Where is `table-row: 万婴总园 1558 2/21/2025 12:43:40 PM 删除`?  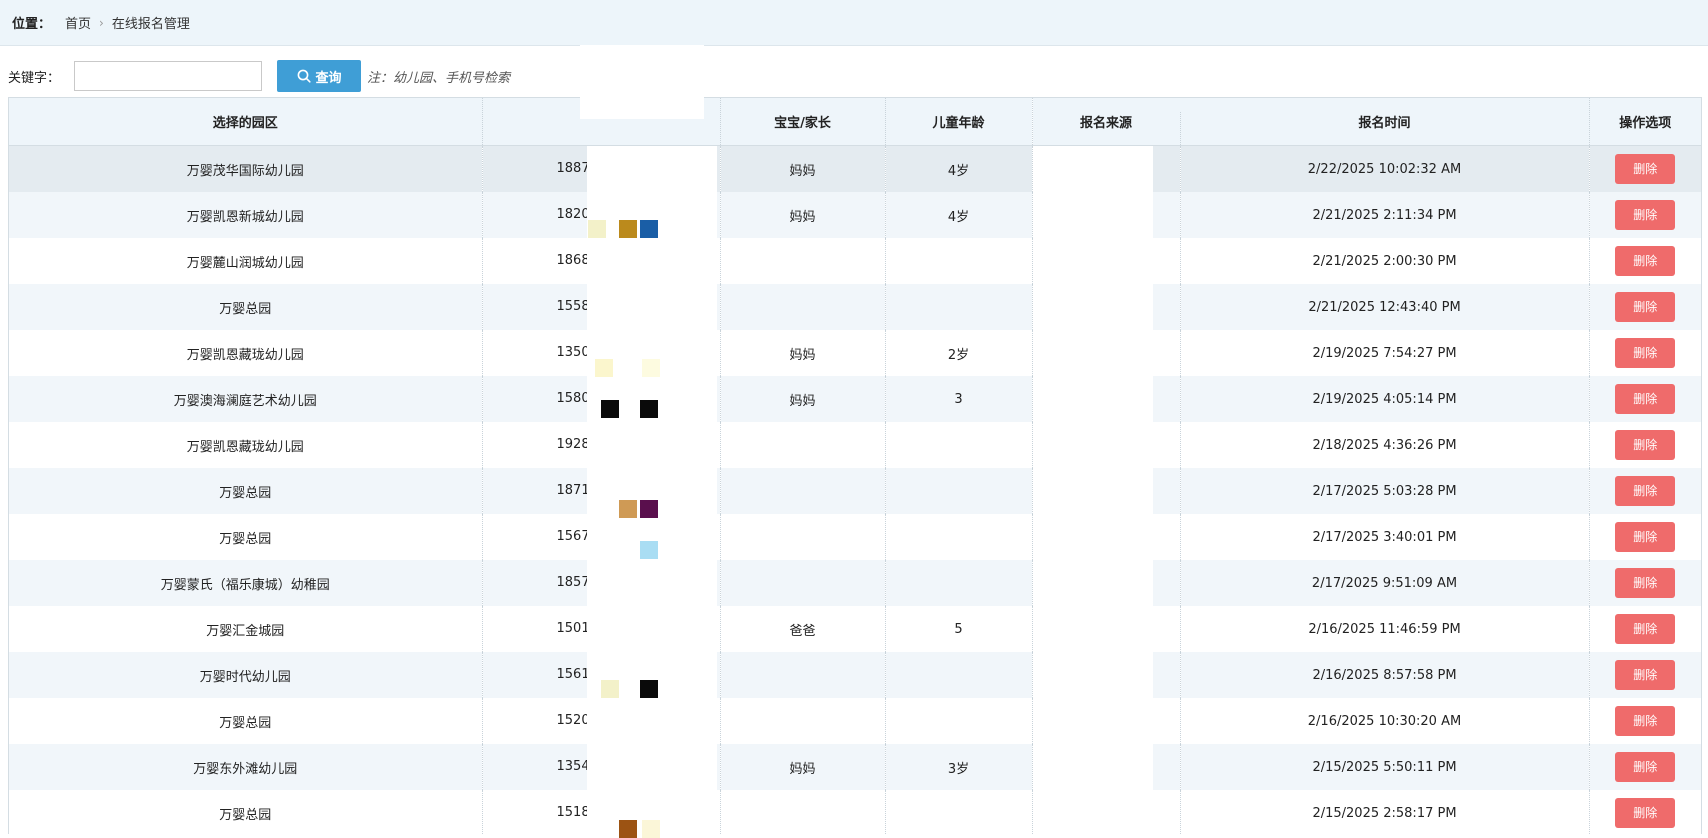 table-row: 万婴总园 1558 2/21/2025 12:43:40 PM 删除 is located at coordinates (855, 307).